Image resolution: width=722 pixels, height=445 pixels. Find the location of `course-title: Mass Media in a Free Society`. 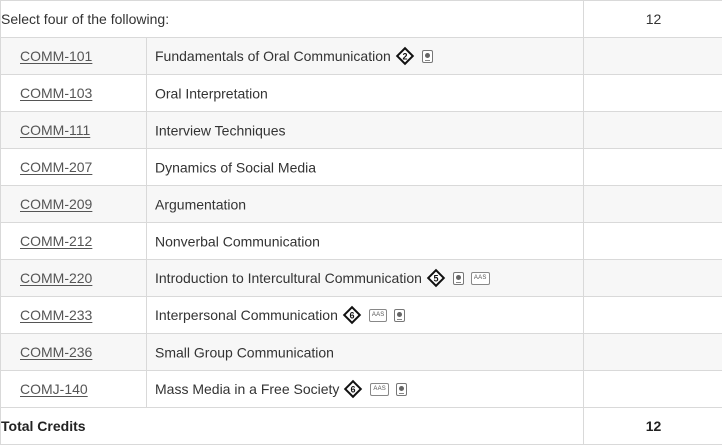

course-title: Mass Media in a Free Society is located at coordinates (247, 389).